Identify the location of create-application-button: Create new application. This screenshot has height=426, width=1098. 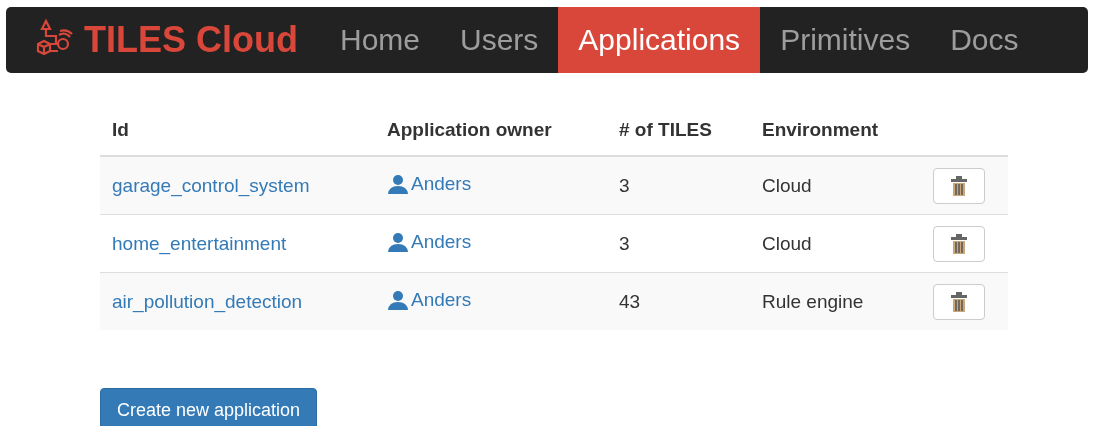
(209, 407).